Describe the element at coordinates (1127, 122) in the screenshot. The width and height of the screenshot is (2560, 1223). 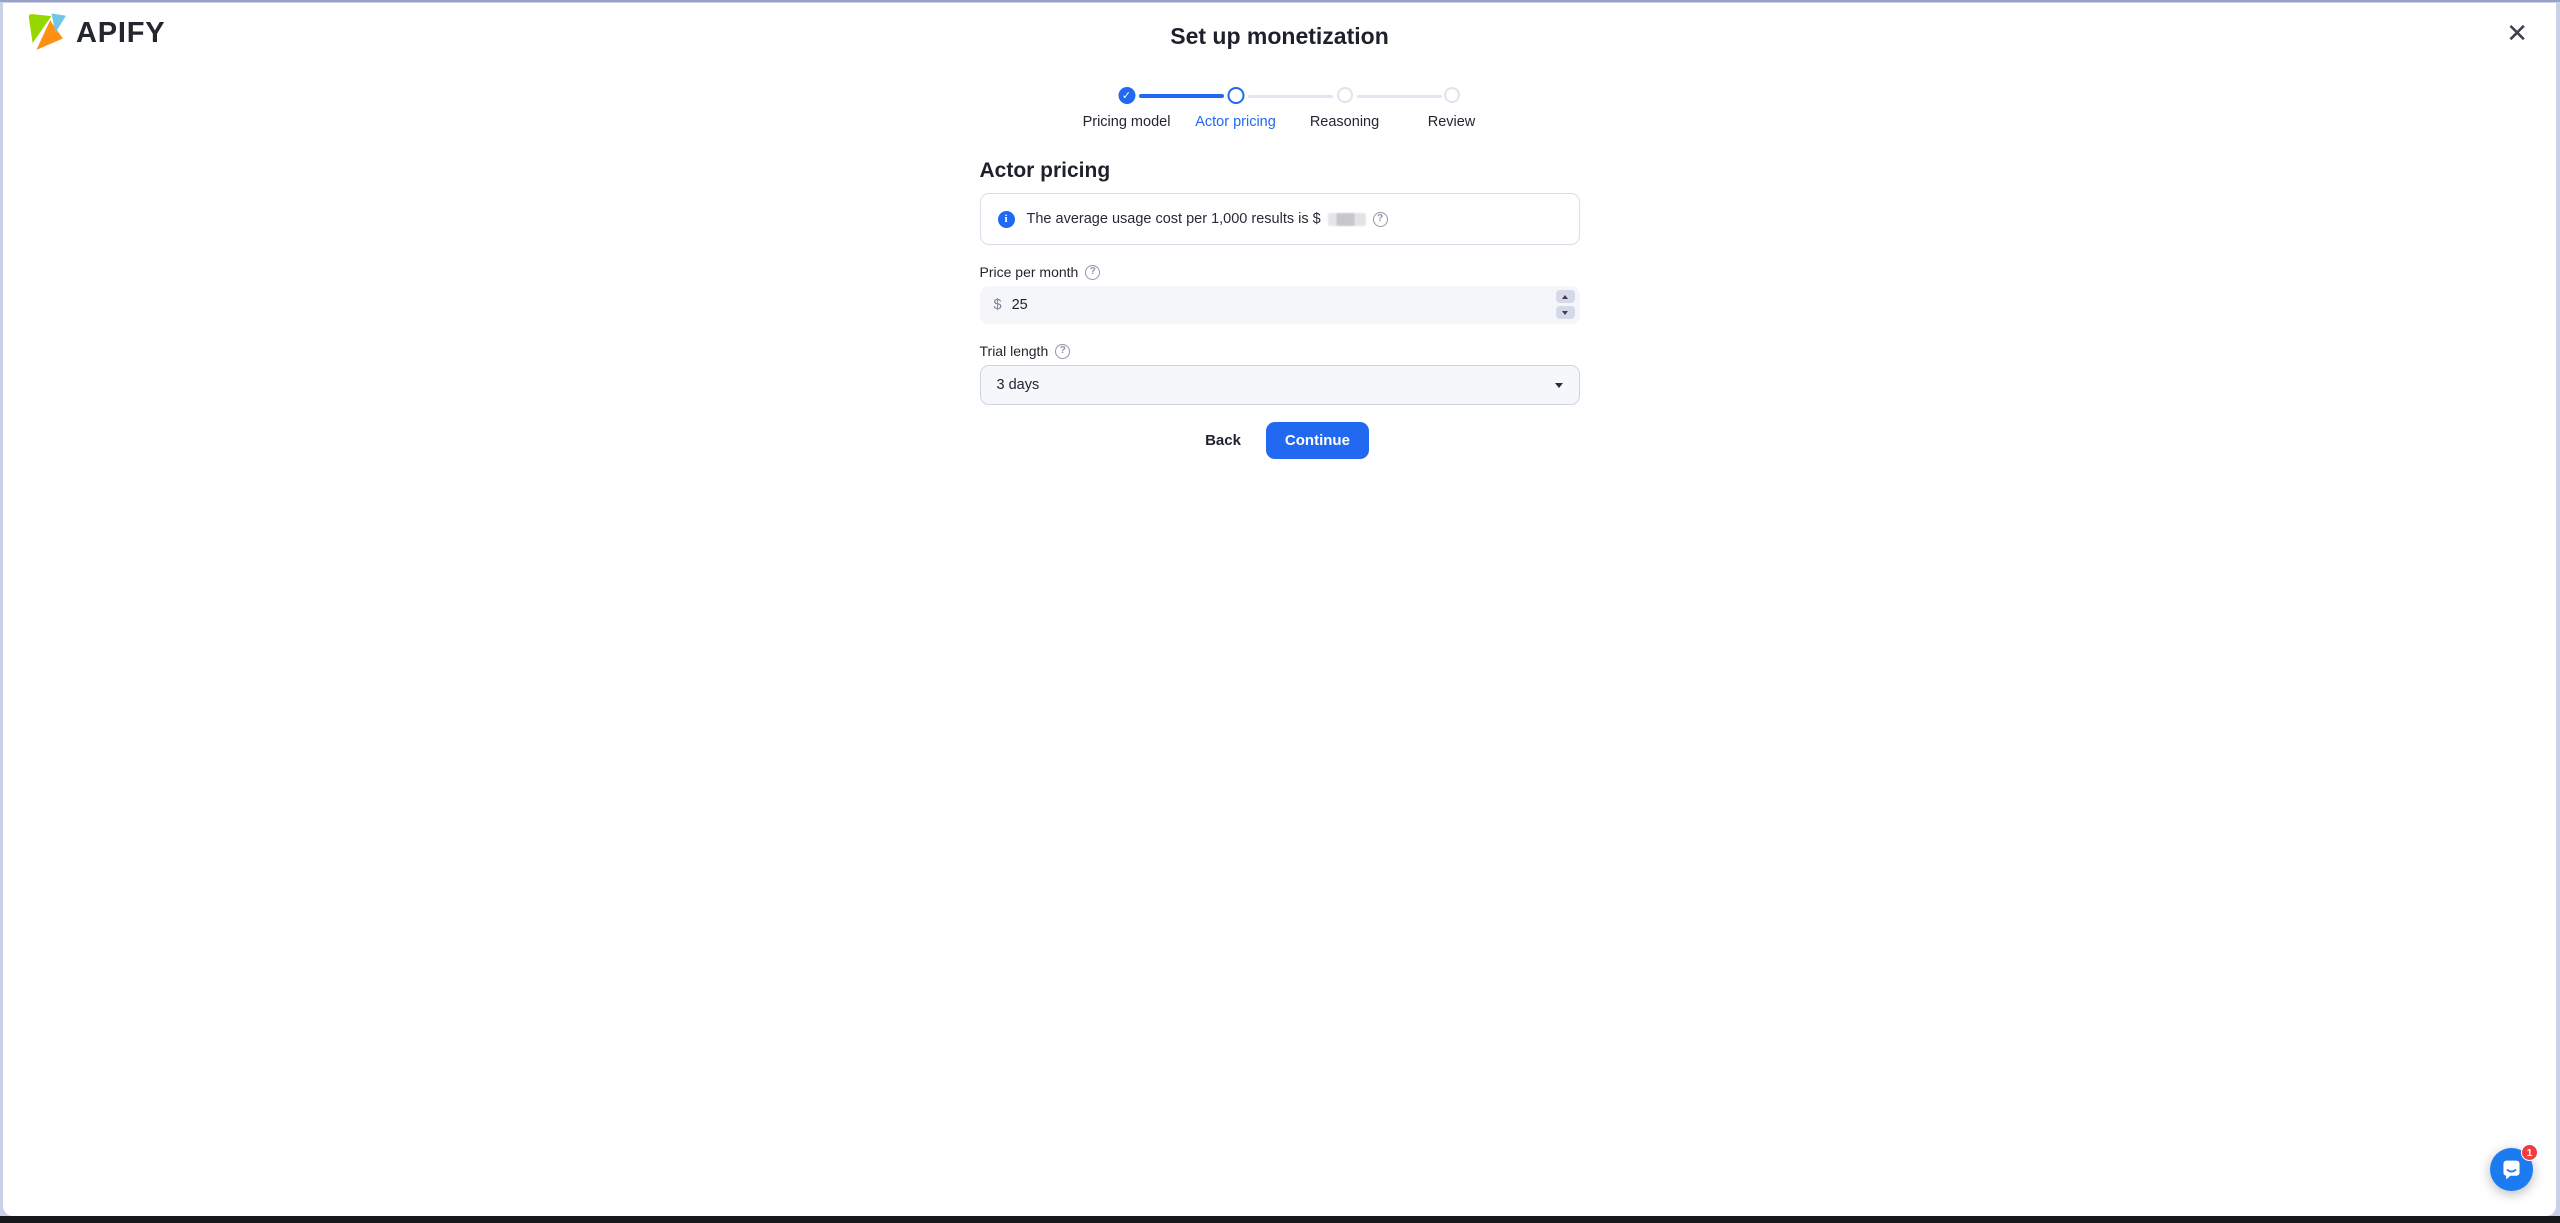
I see `step-label-pricing-model: Pricing model` at that location.